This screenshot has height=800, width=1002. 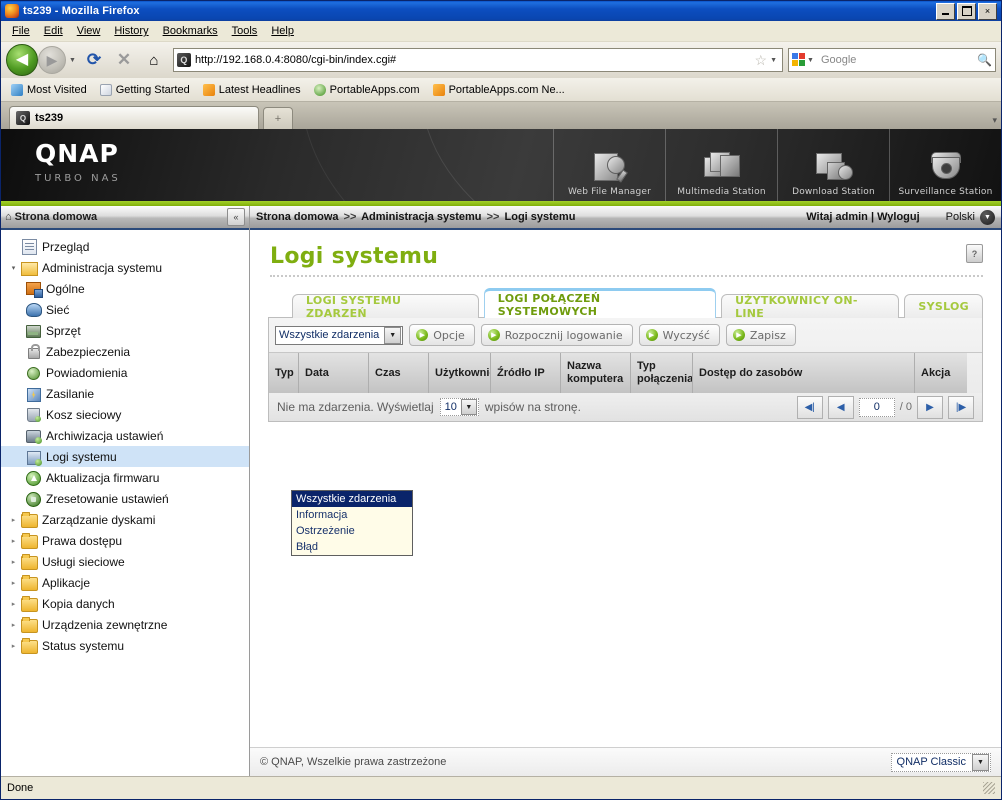 I want to click on url-dropdown-icon: ▼, so click(x=773, y=60).